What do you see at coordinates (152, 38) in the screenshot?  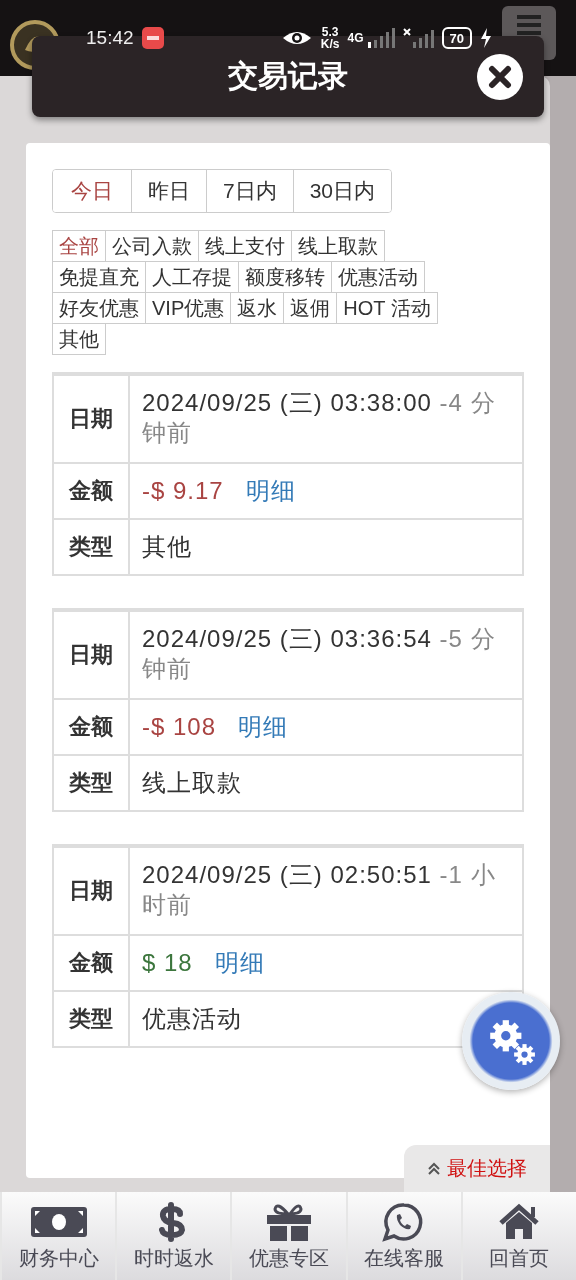 I see `app-icon` at bounding box center [152, 38].